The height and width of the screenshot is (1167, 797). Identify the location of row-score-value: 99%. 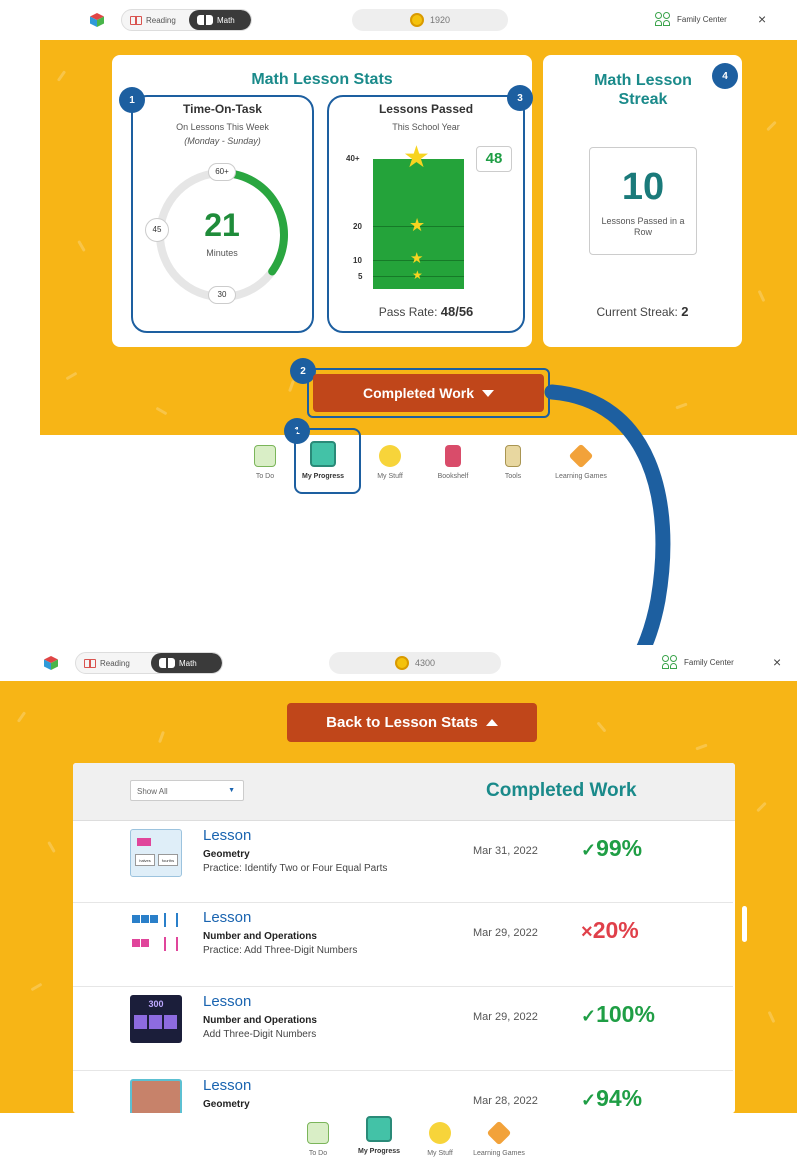
(619, 848).